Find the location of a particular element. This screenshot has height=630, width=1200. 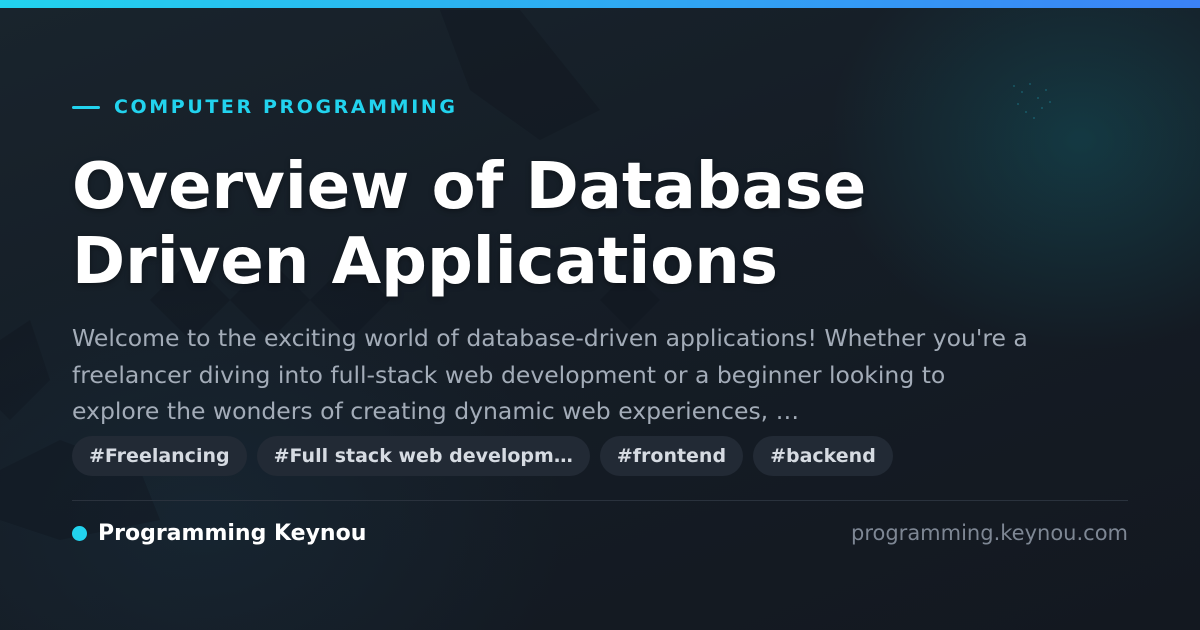

eyebrow-line is located at coordinates (86, 107).